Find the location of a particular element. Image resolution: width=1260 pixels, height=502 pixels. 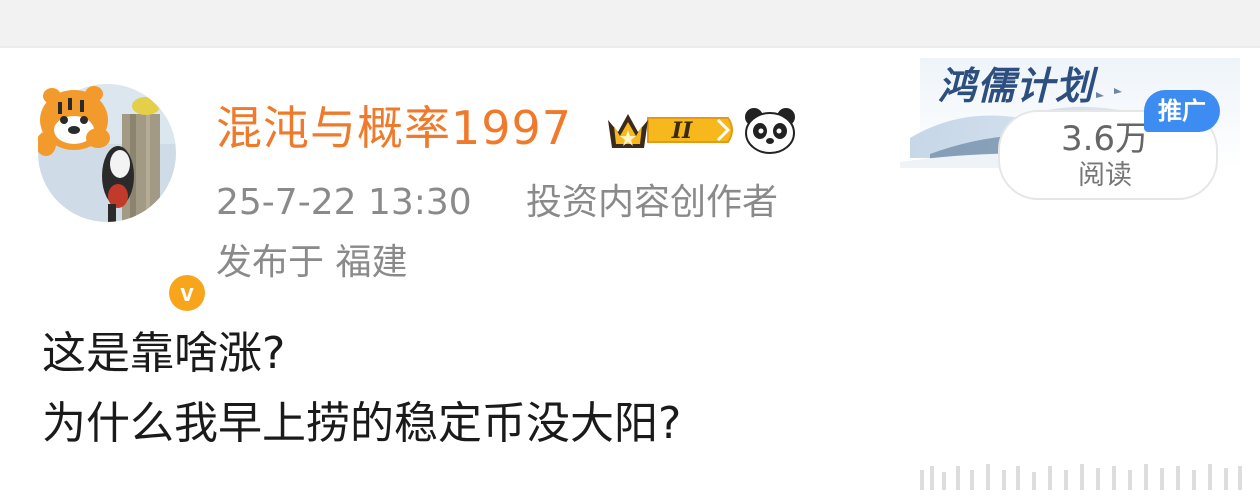

watermark-icon is located at coordinates (1081, 477).